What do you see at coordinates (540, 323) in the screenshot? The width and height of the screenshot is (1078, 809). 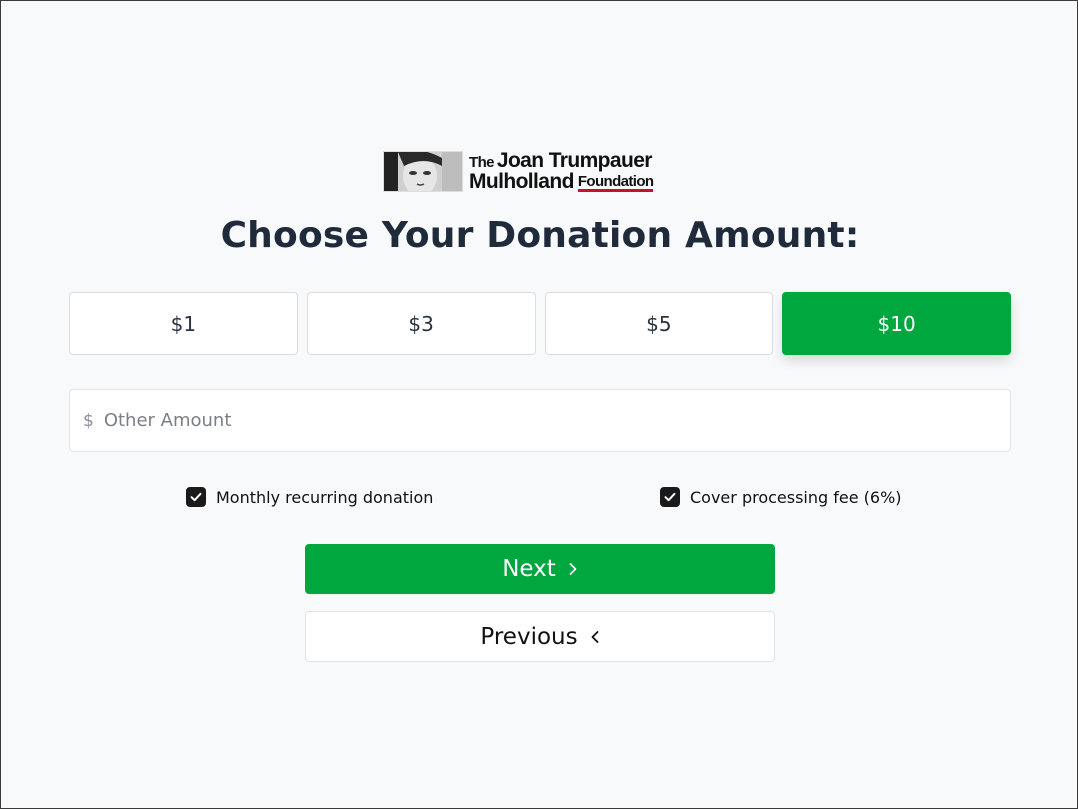 I see `amount-options: $1 $3 $5 $10` at bounding box center [540, 323].